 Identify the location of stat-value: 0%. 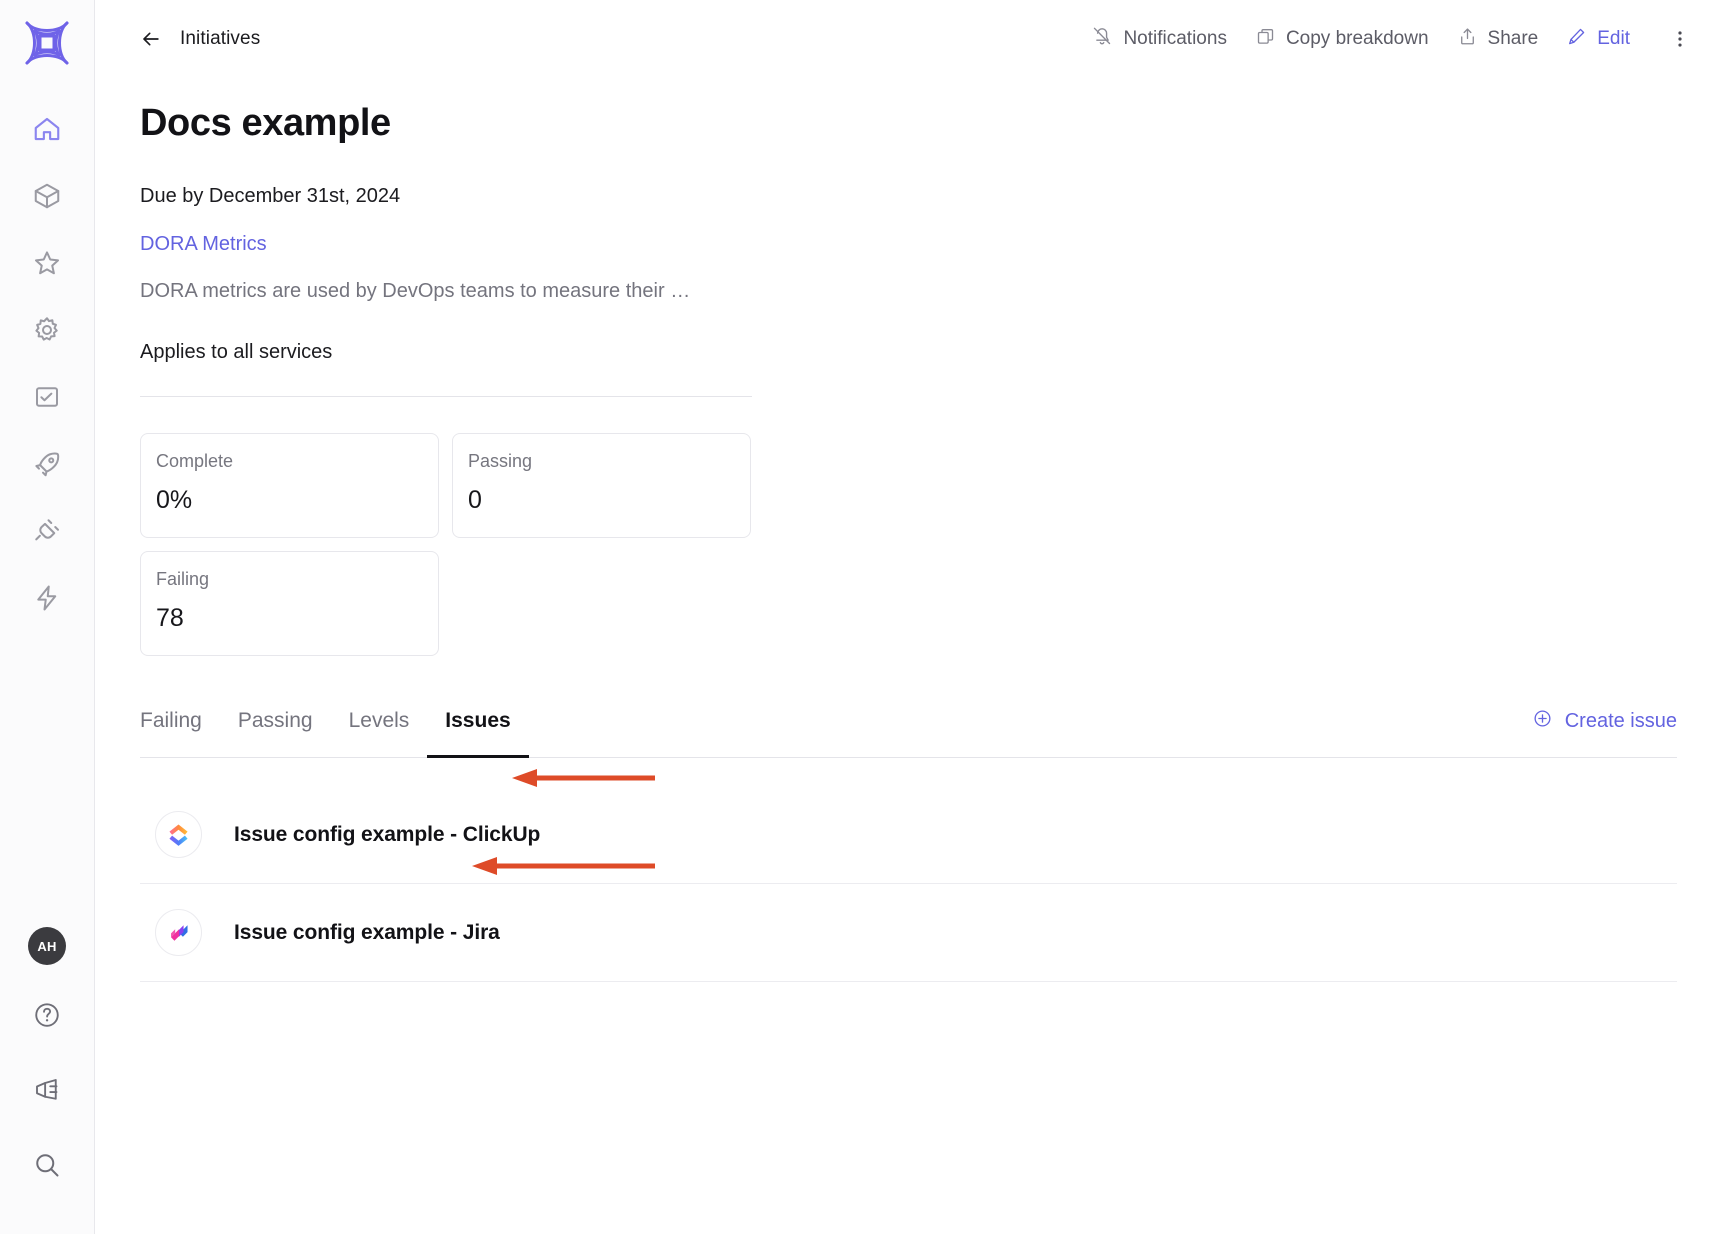
(174, 500).